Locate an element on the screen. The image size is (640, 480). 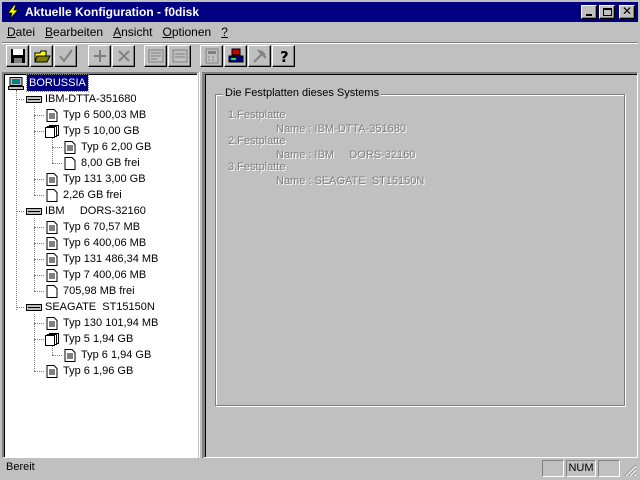
menu-bar: Datei Bearbeiten Ansicht Optionen ? is located at coordinates (320, 32).